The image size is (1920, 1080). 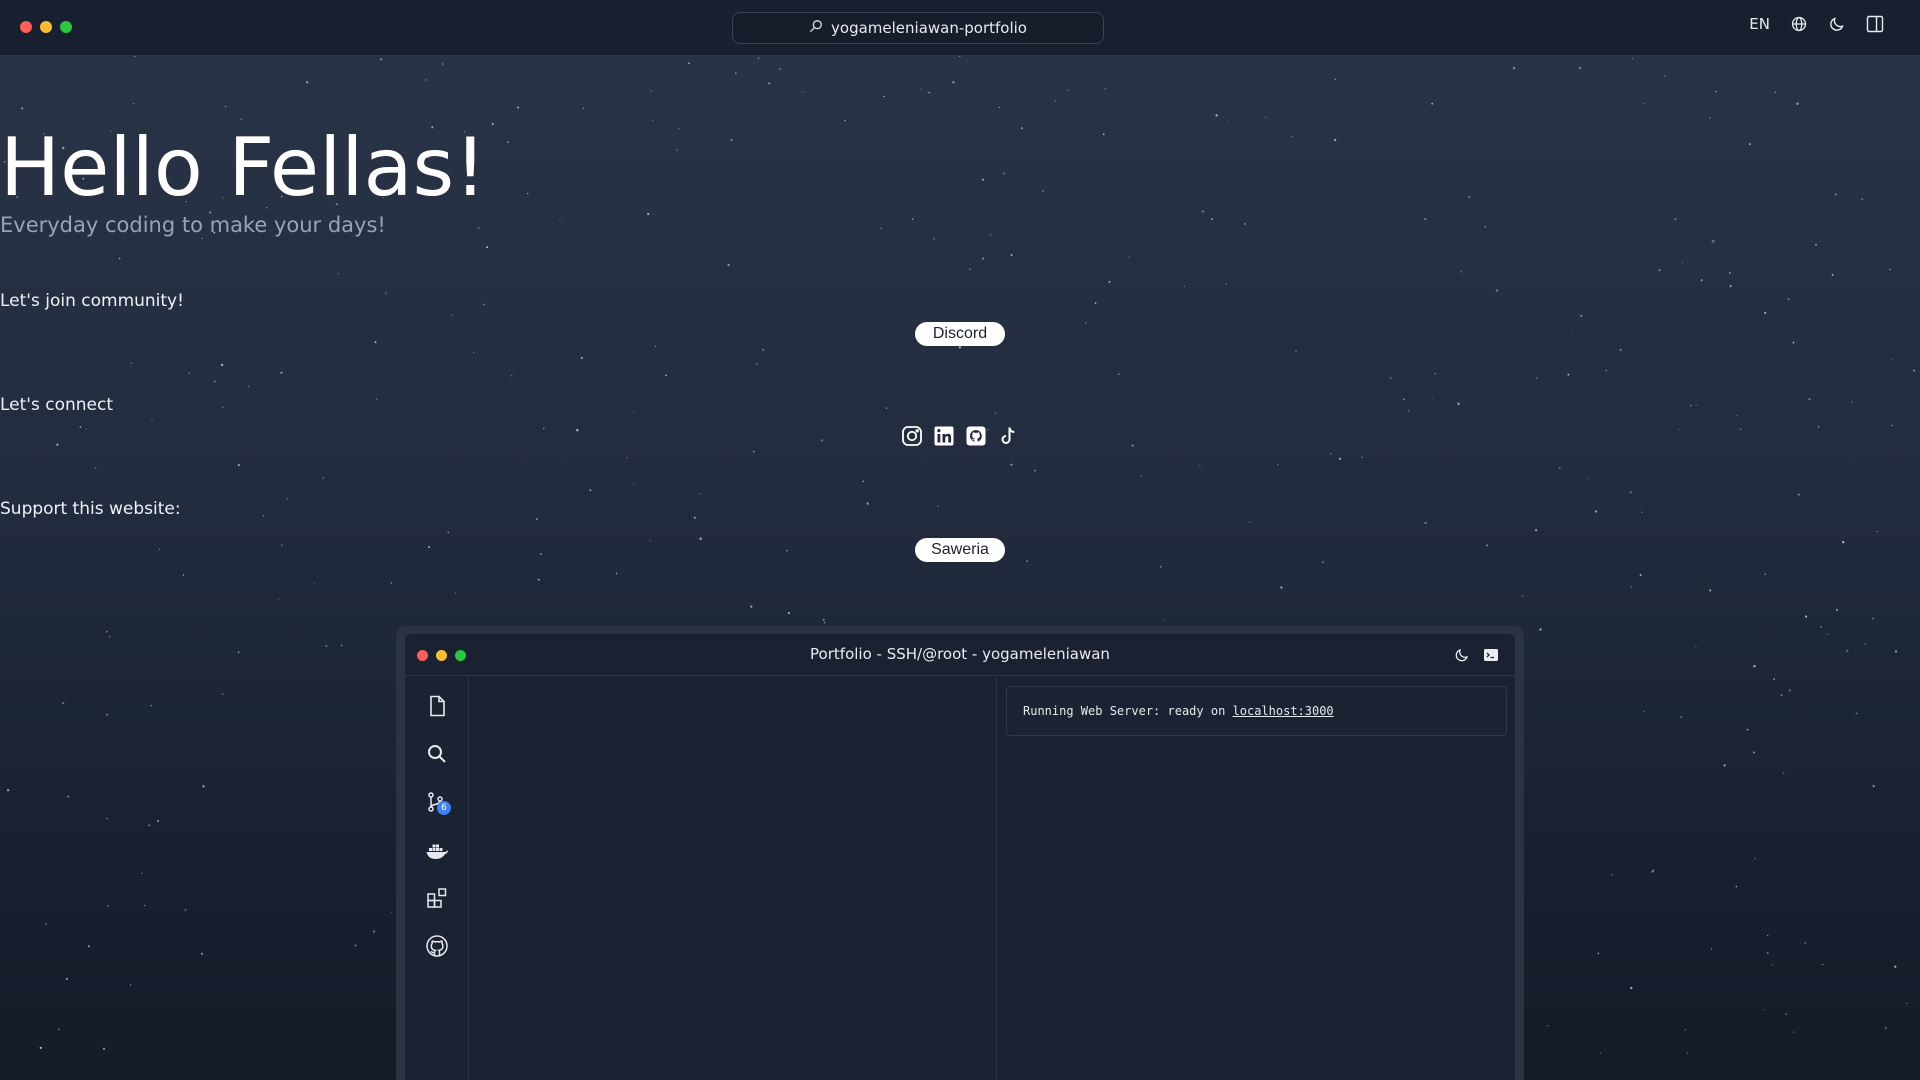 What do you see at coordinates (26, 27) in the screenshot?
I see `close-window-button` at bounding box center [26, 27].